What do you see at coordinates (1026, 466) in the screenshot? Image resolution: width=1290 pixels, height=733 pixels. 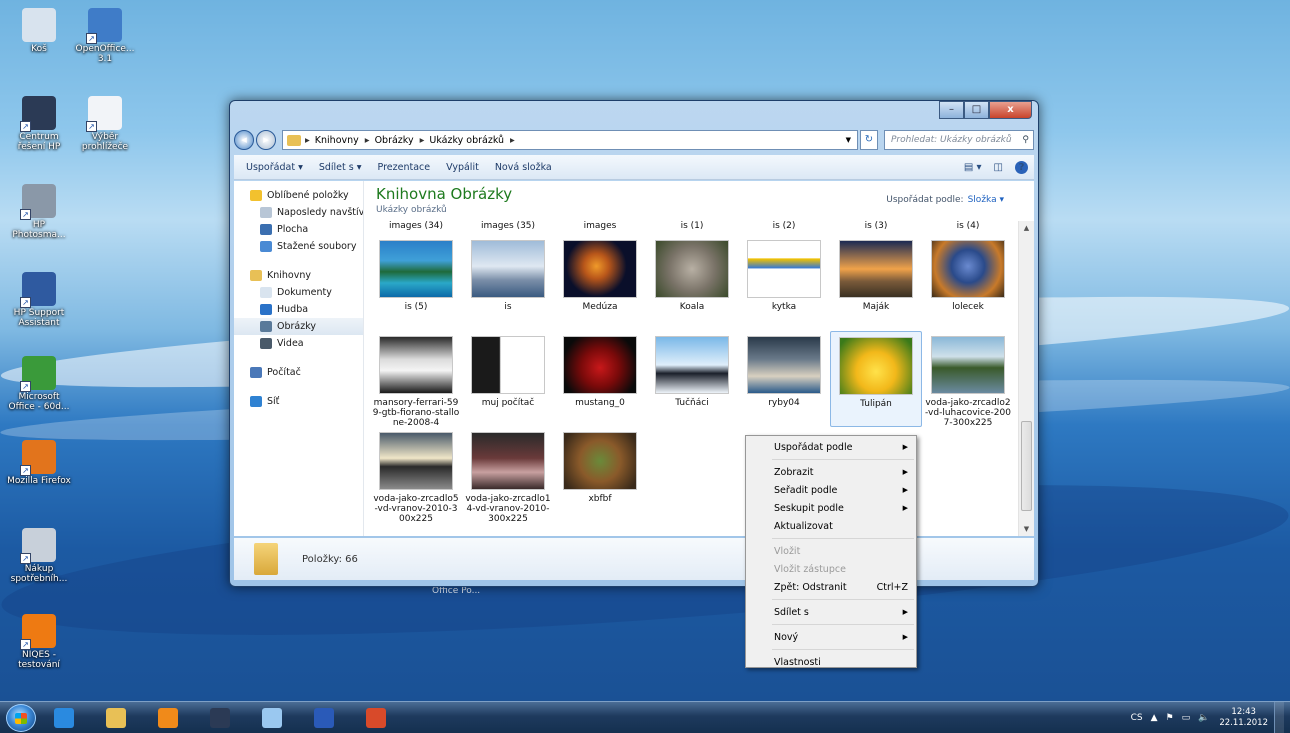 I see `scroll-thumb` at bounding box center [1026, 466].